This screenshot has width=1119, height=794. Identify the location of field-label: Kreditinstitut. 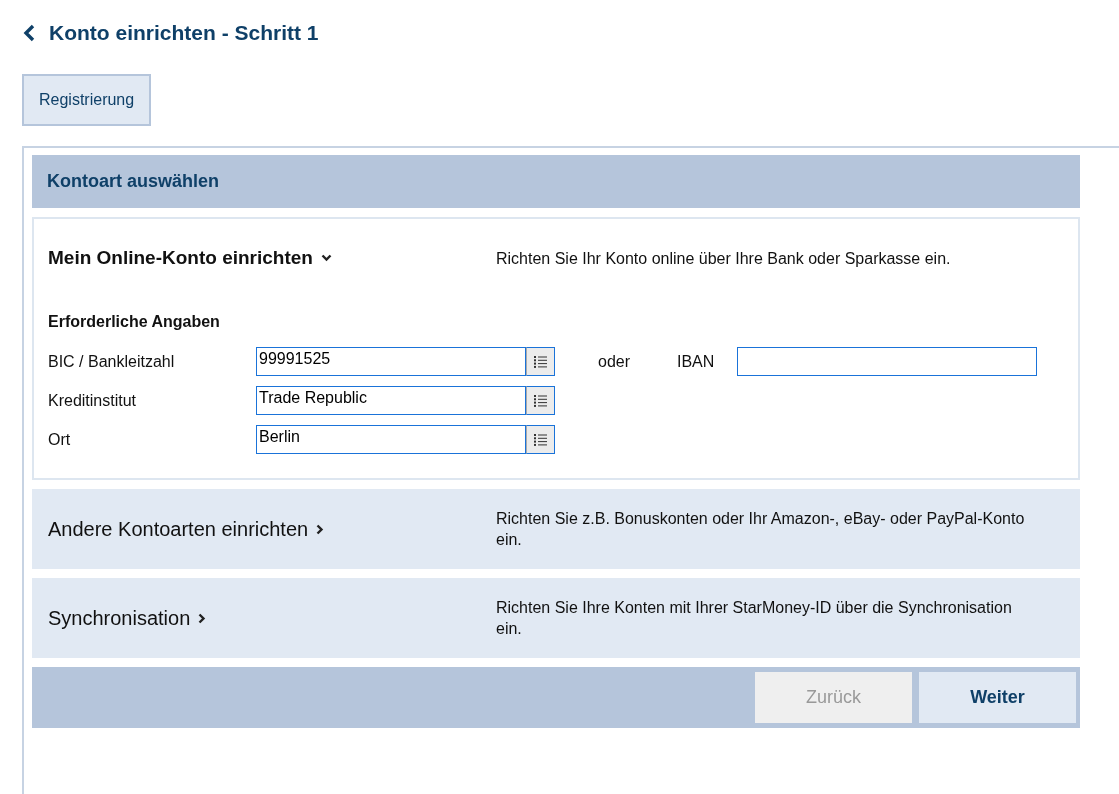
(93, 400).